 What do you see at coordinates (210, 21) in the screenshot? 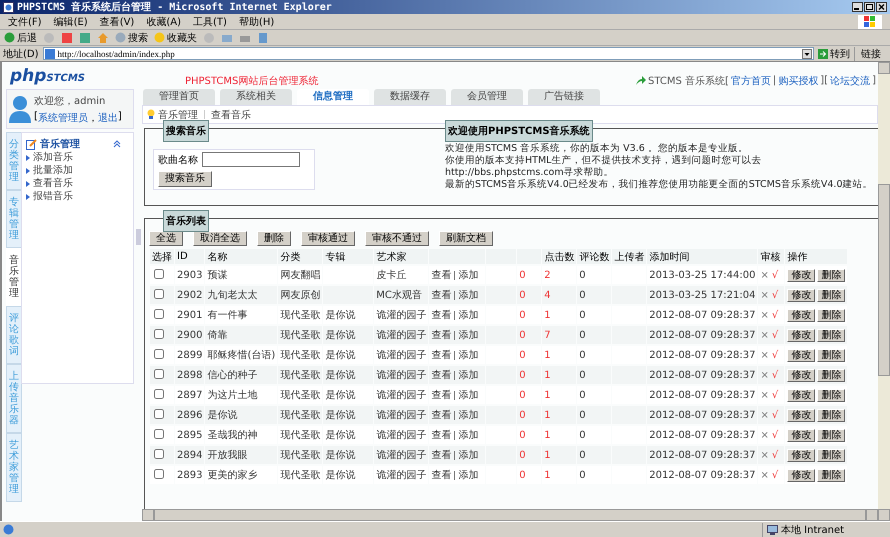
I see `menu-item: 工具(T)` at bounding box center [210, 21].